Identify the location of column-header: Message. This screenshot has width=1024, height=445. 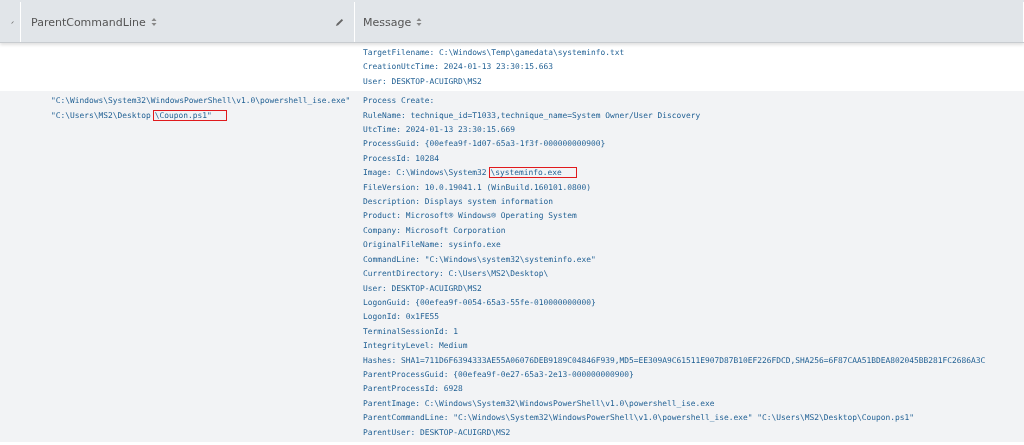
(387, 22).